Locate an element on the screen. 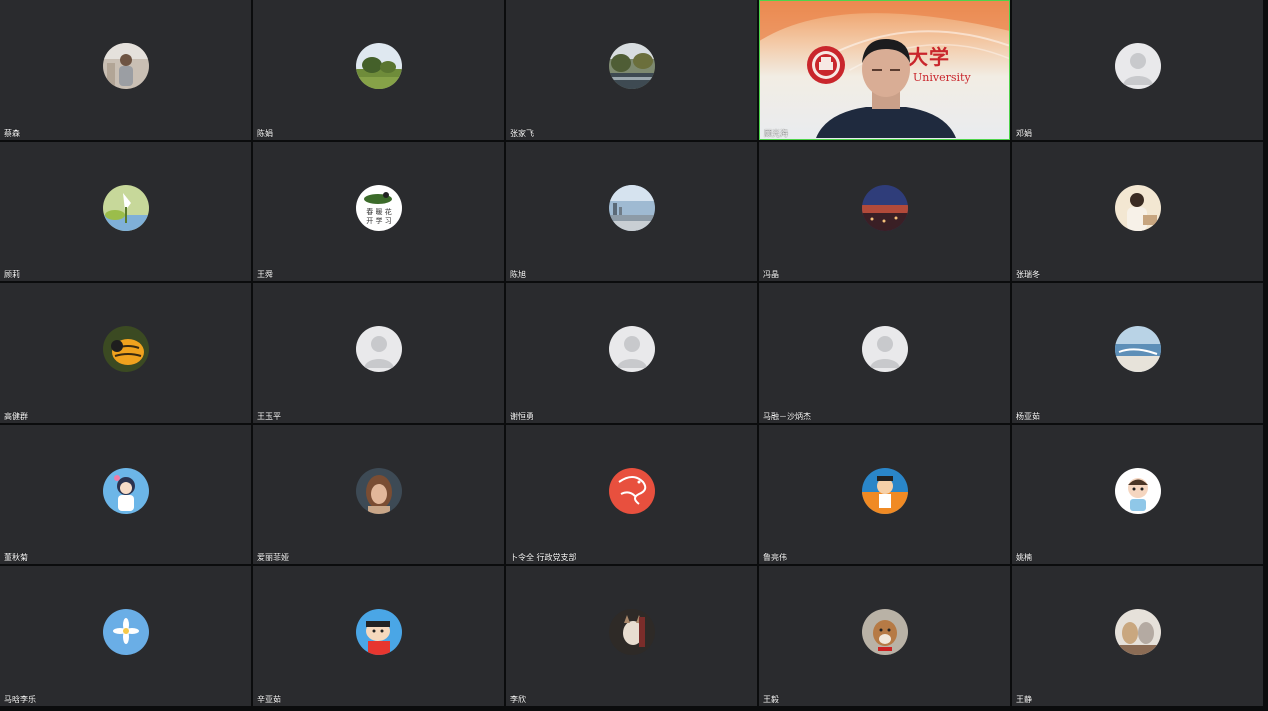 The image size is (1268, 711). participant-name: 谢恒勇 is located at coordinates (522, 416).